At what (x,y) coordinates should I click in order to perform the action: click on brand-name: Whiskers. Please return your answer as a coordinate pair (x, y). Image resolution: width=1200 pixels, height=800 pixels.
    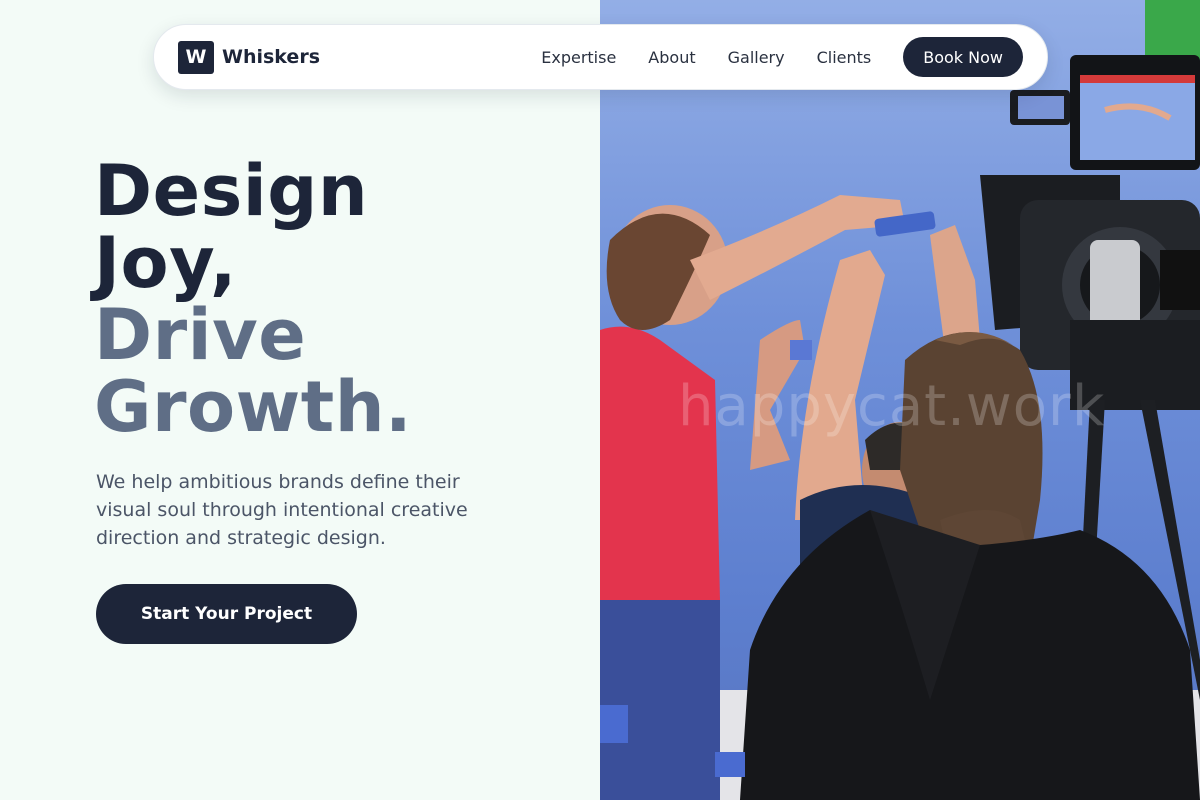
    Looking at the image, I should click on (271, 57).